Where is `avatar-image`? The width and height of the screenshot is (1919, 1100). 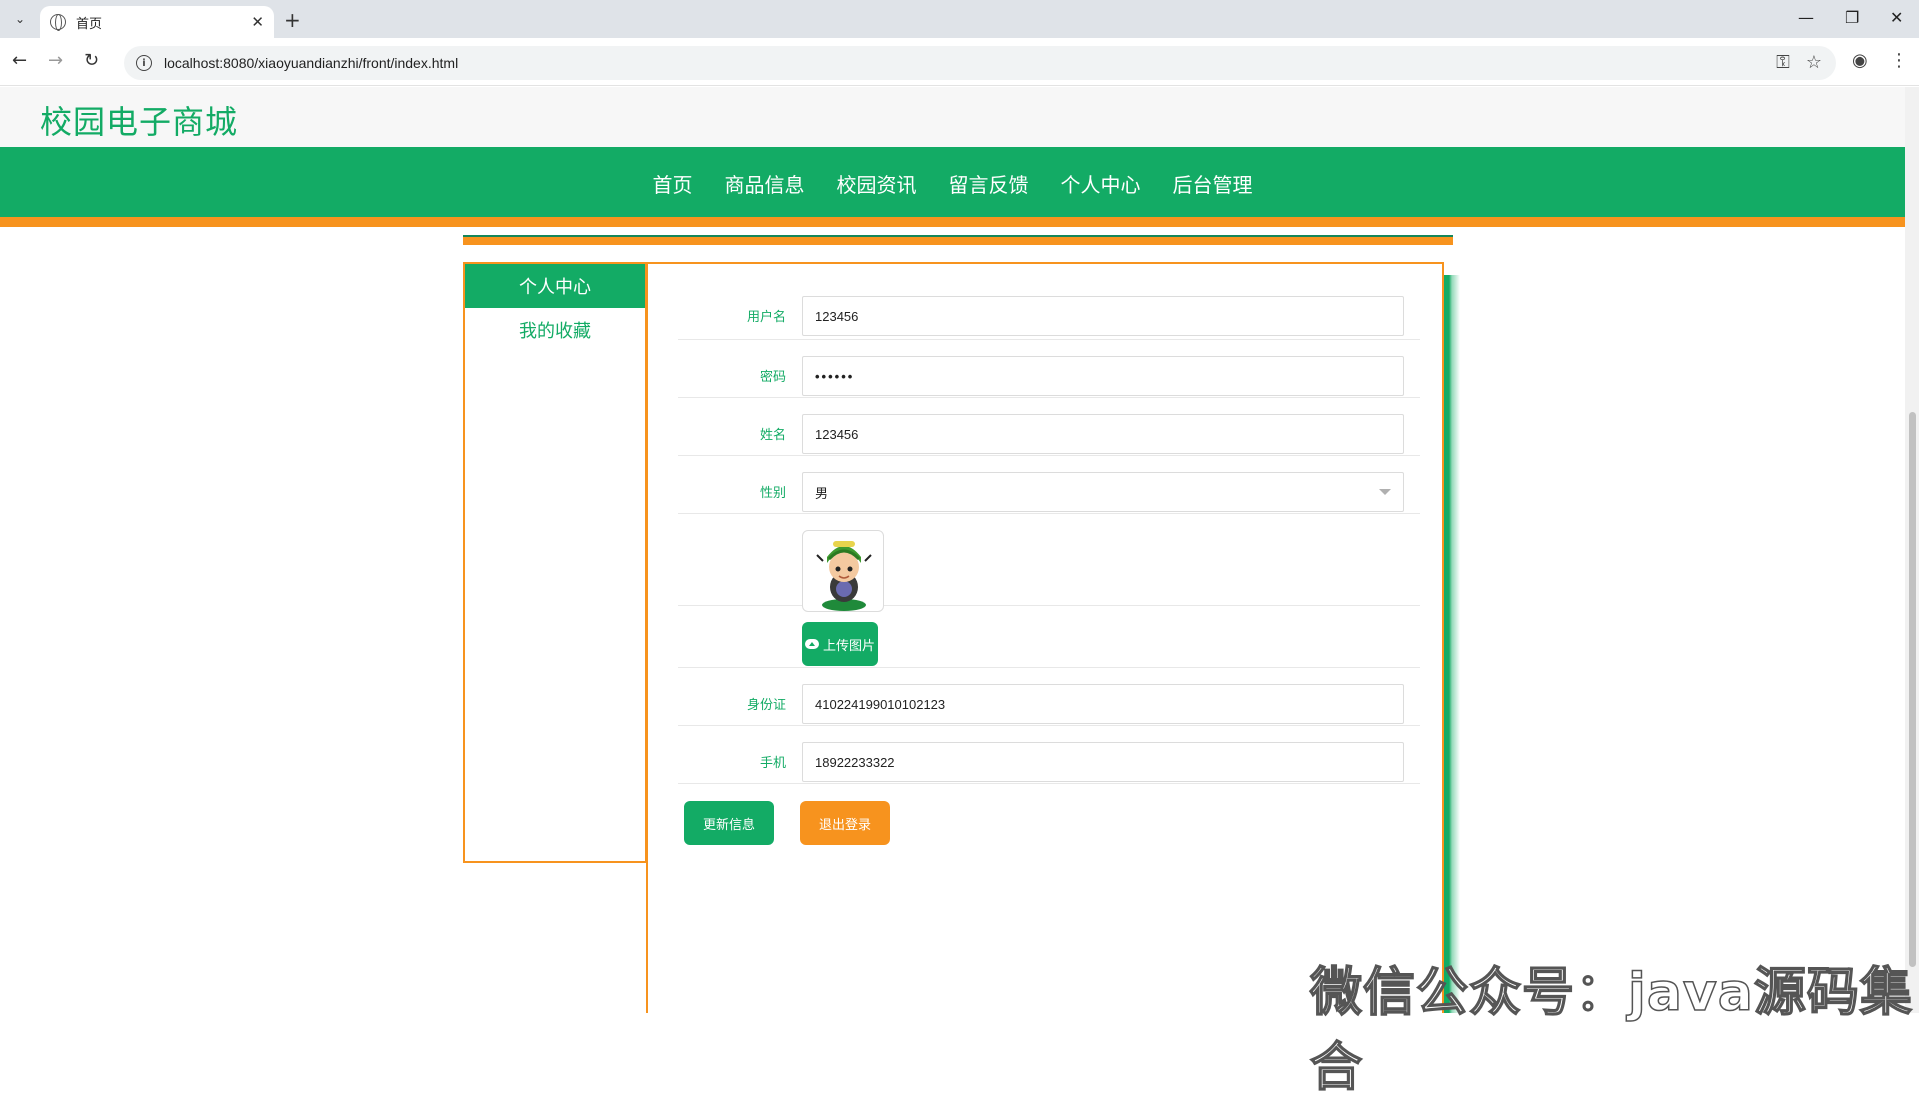 avatar-image is located at coordinates (843, 571).